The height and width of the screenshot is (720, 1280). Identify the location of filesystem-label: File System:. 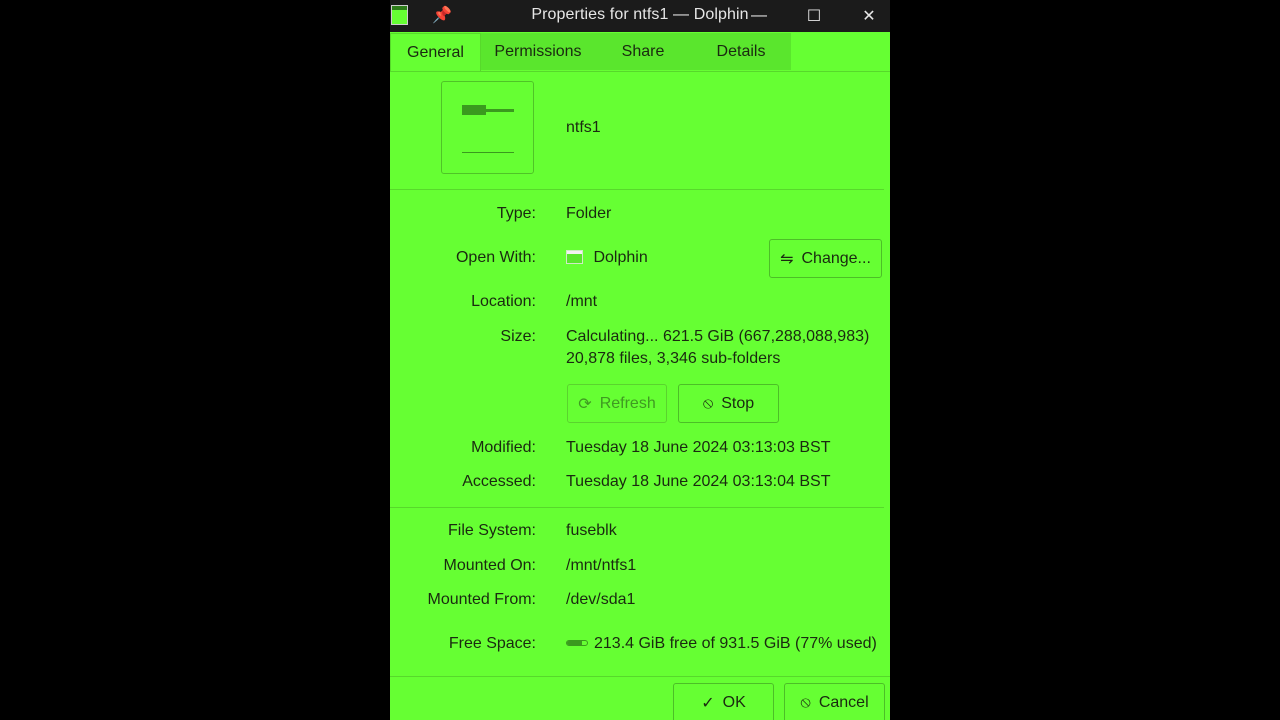
(491, 530).